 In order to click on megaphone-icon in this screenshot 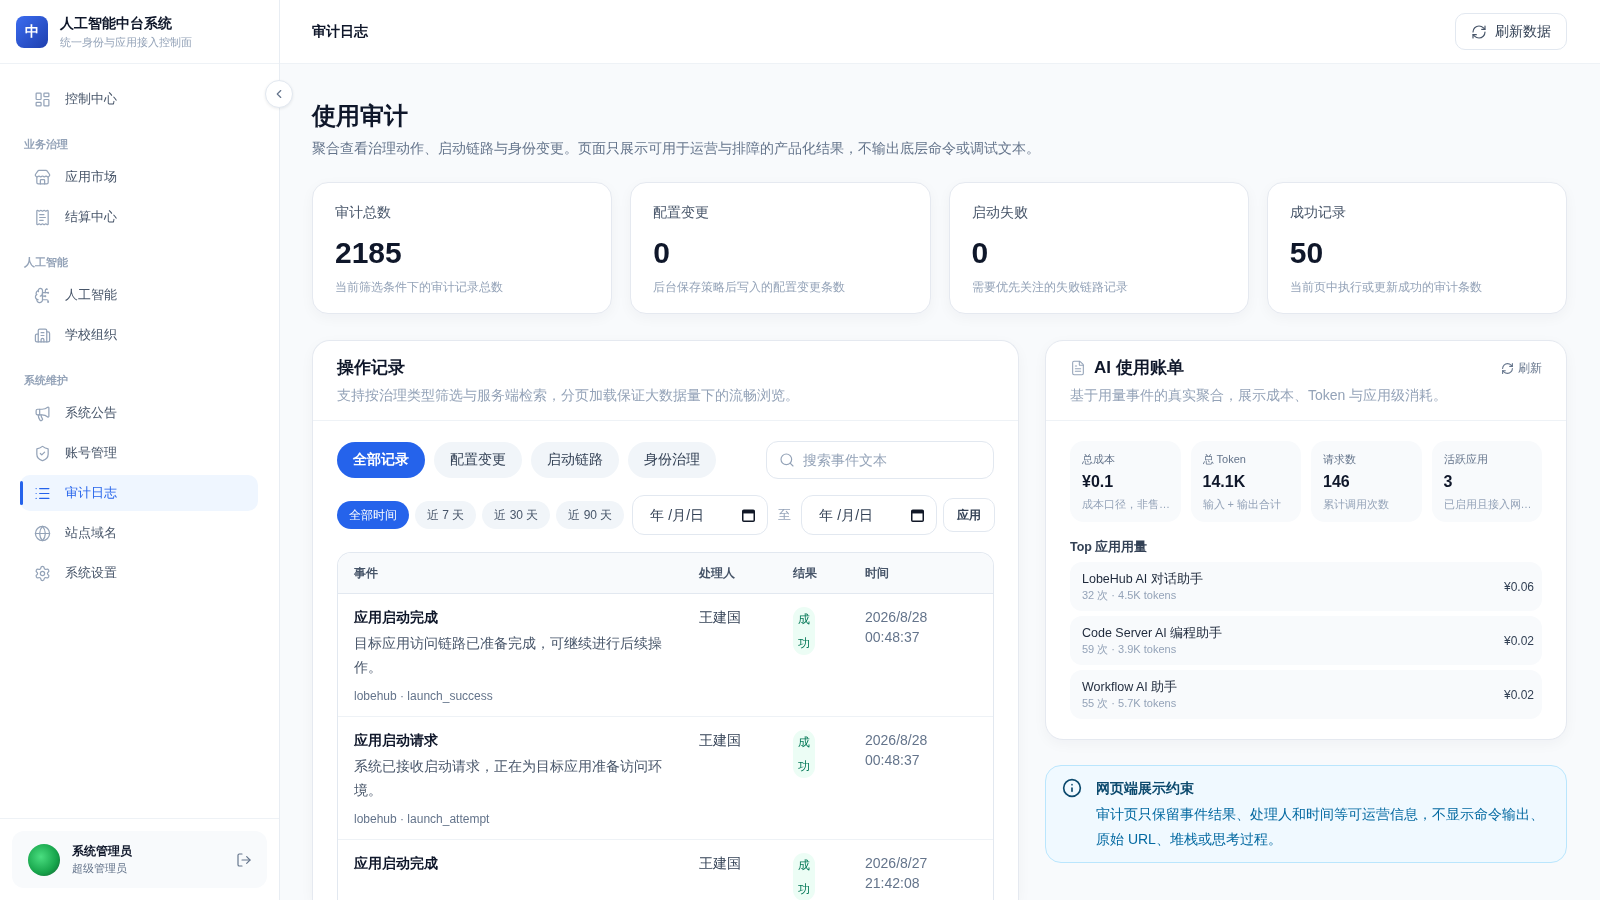, I will do `click(42, 413)`.